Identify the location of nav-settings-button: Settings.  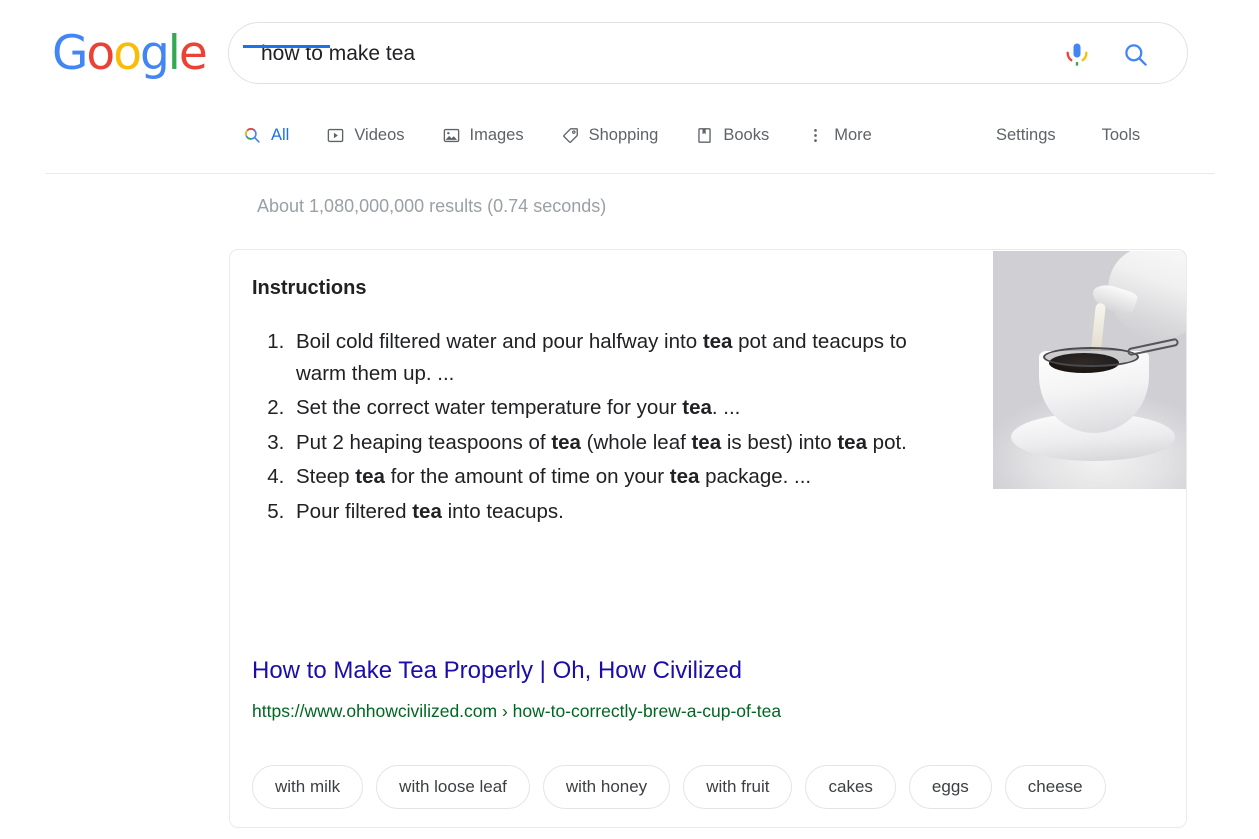
(1026, 135).